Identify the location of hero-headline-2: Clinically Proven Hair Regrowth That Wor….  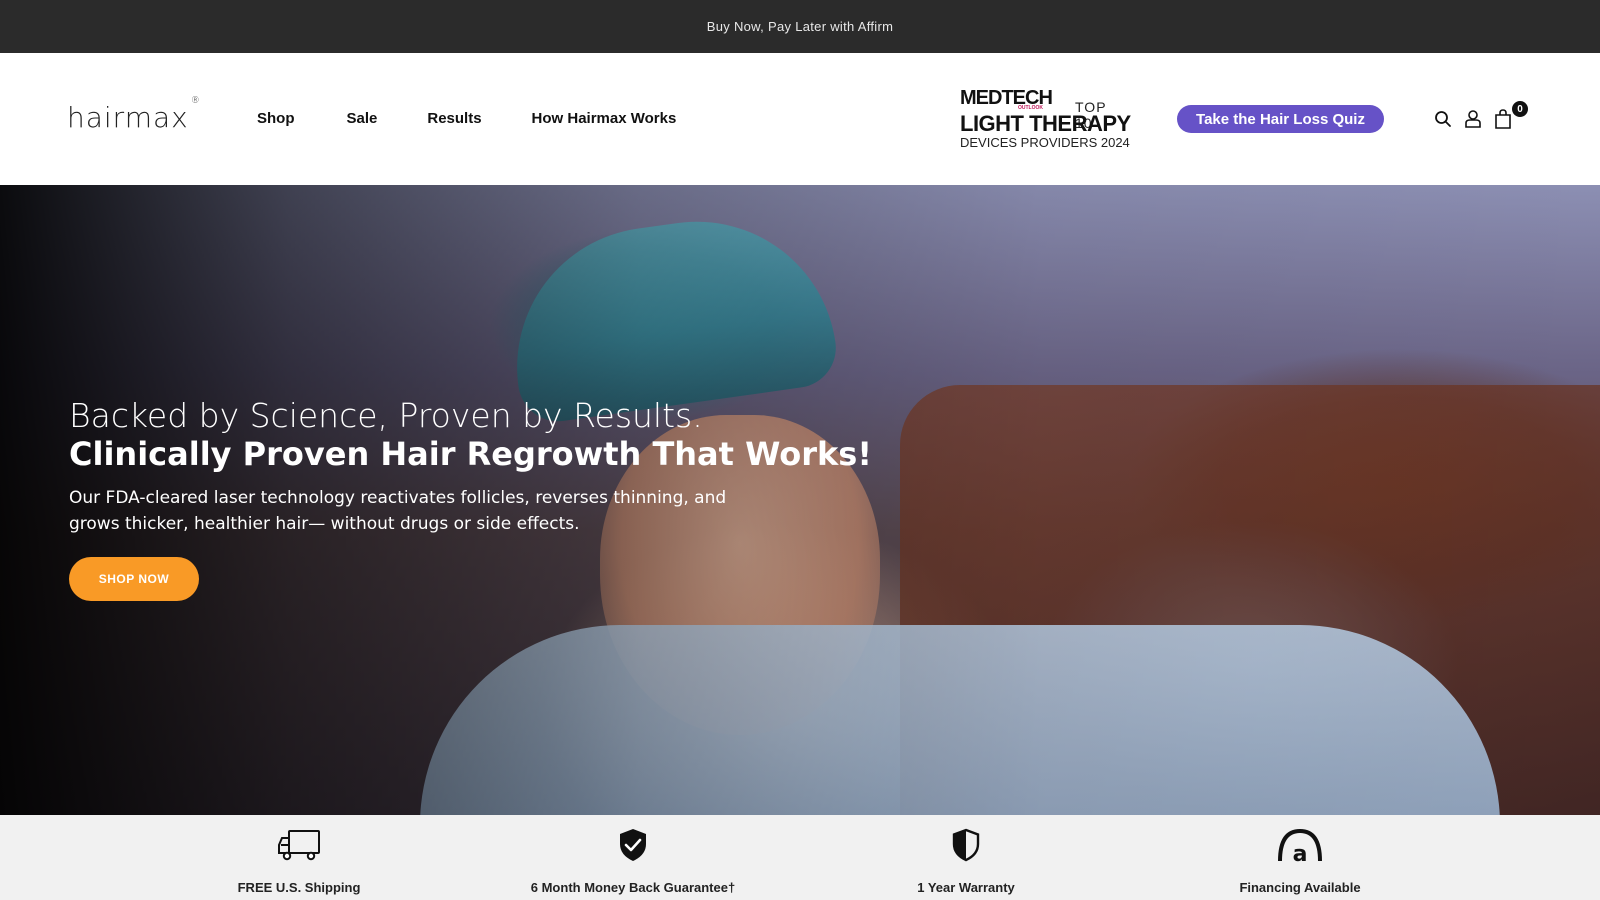
(470, 454).